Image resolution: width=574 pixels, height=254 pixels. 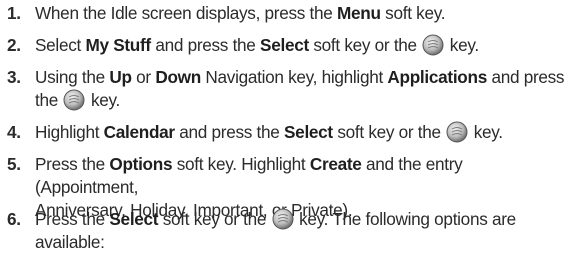 I want to click on step-number: 6., so click(x=14, y=219).